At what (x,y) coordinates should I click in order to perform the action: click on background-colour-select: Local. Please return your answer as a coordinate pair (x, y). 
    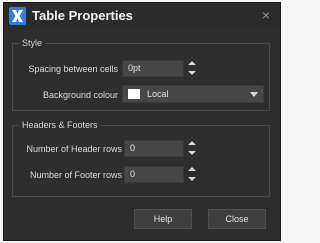
    Looking at the image, I should click on (193, 94).